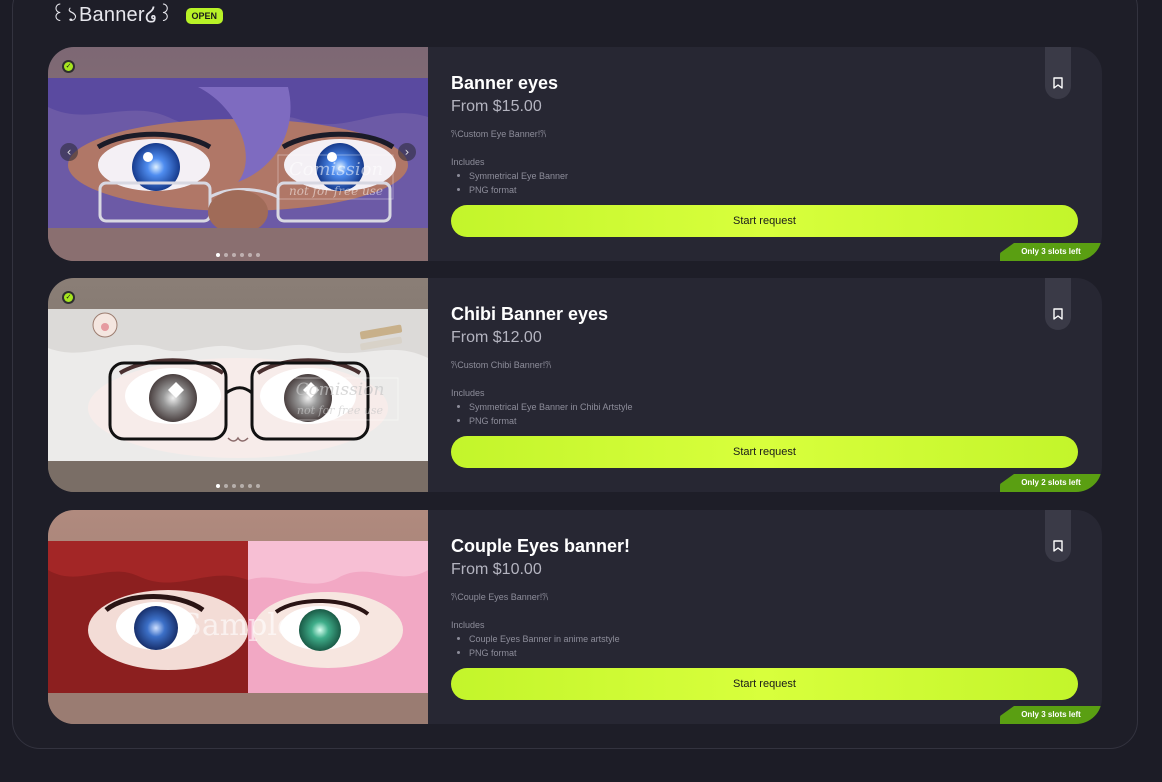 The width and height of the screenshot is (1162, 782). I want to click on listing-image-carousel: Comission not for free use ✓, so click(238, 385).